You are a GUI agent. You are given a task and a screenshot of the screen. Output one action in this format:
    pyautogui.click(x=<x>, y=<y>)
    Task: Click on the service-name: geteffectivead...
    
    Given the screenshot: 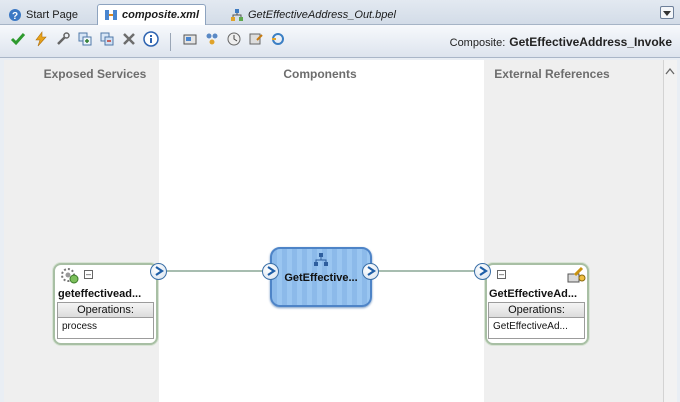 What is the action you would take?
    pyautogui.click(x=100, y=294)
    